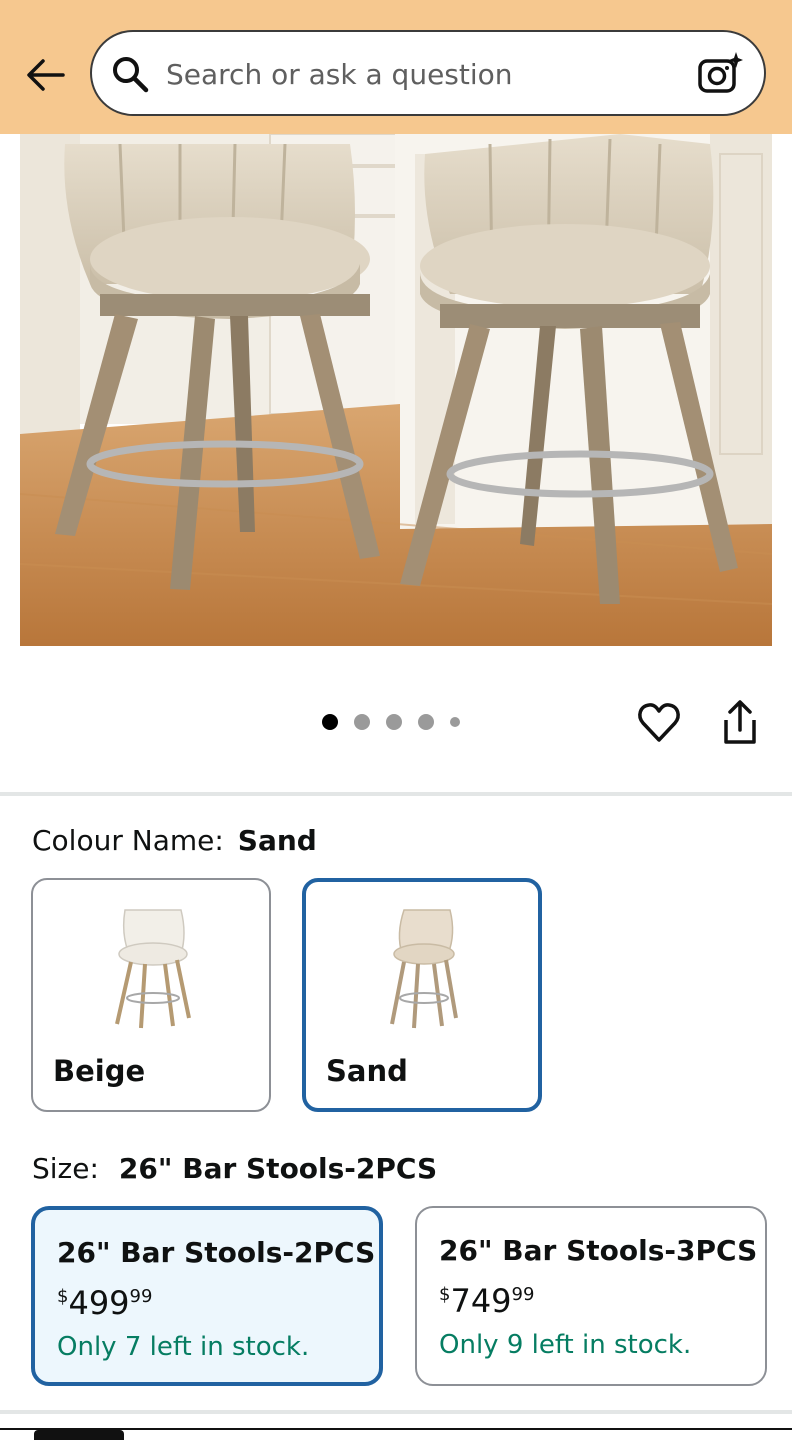  What do you see at coordinates (278, 1168) in the screenshot?
I see `size-selected-value: 26" Bar Stools-2PCS` at bounding box center [278, 1168].